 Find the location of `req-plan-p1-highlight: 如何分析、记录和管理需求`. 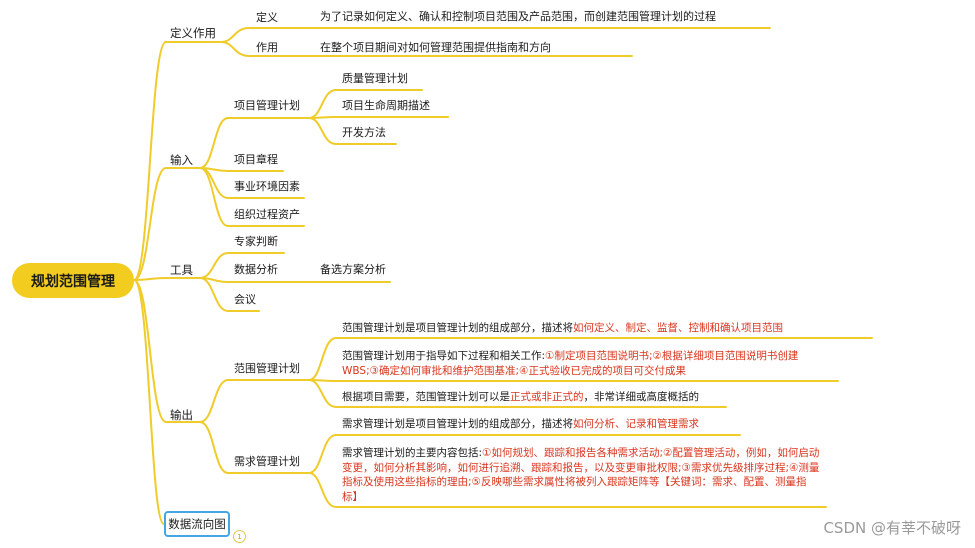

req-plan-p1-highlight: 如何分析、记录和管理需求 is located at coordinates (636, 424).